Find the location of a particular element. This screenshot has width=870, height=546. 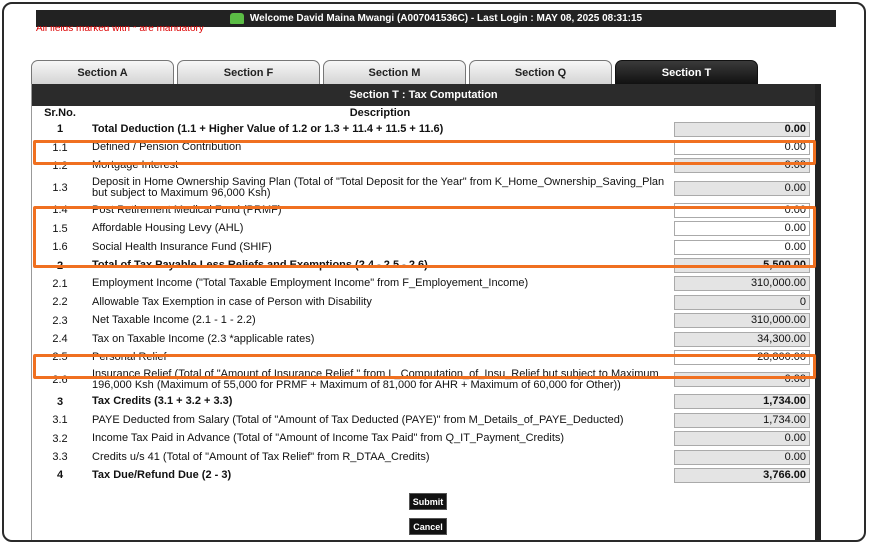

row-srno: 2.6 is located at coordinates (60, 379).